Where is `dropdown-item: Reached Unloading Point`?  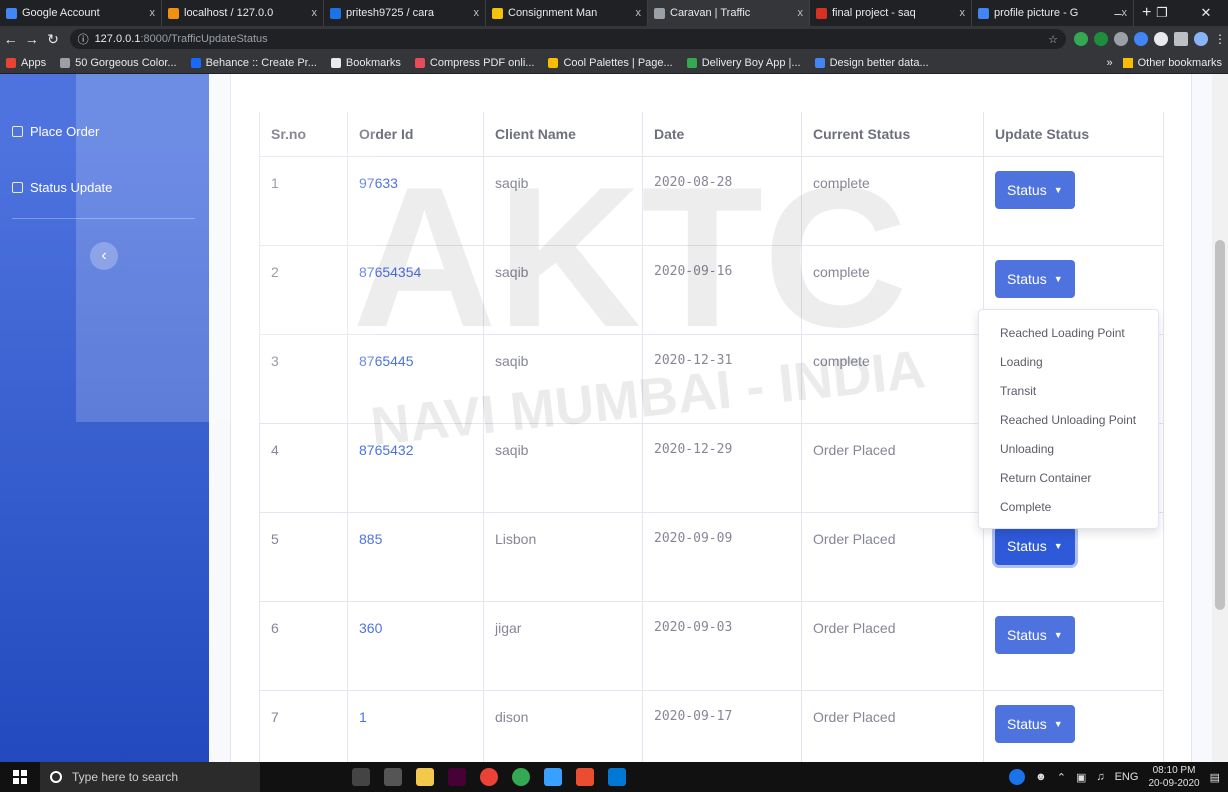
dropdown-item: Reached Unloading Point is located at coordinates (1068, 419).